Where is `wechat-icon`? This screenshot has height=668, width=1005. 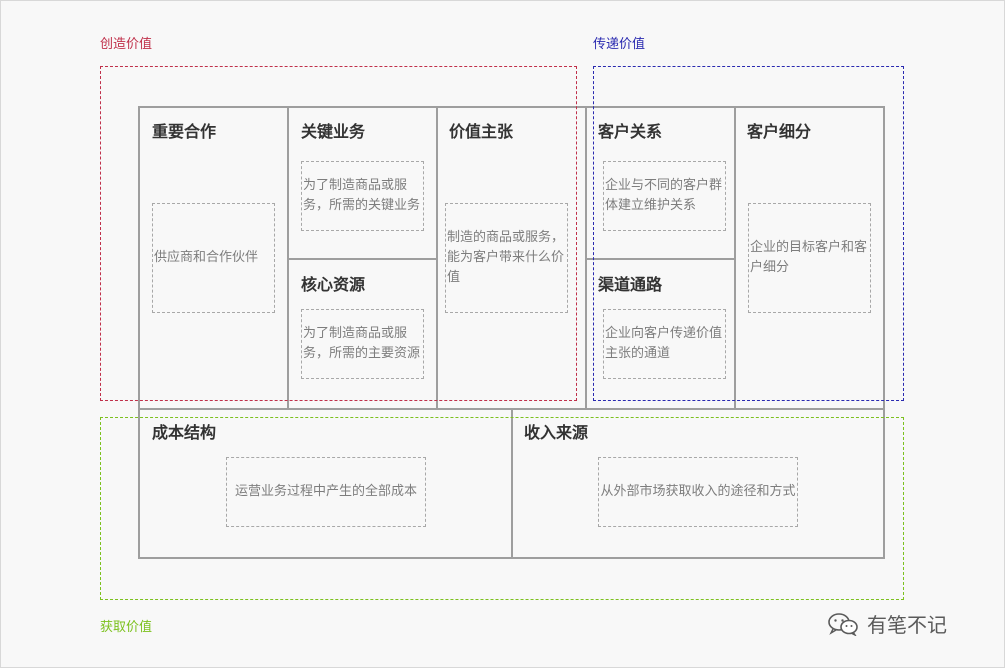 wechat-icon is located at coordinates (843, 624).